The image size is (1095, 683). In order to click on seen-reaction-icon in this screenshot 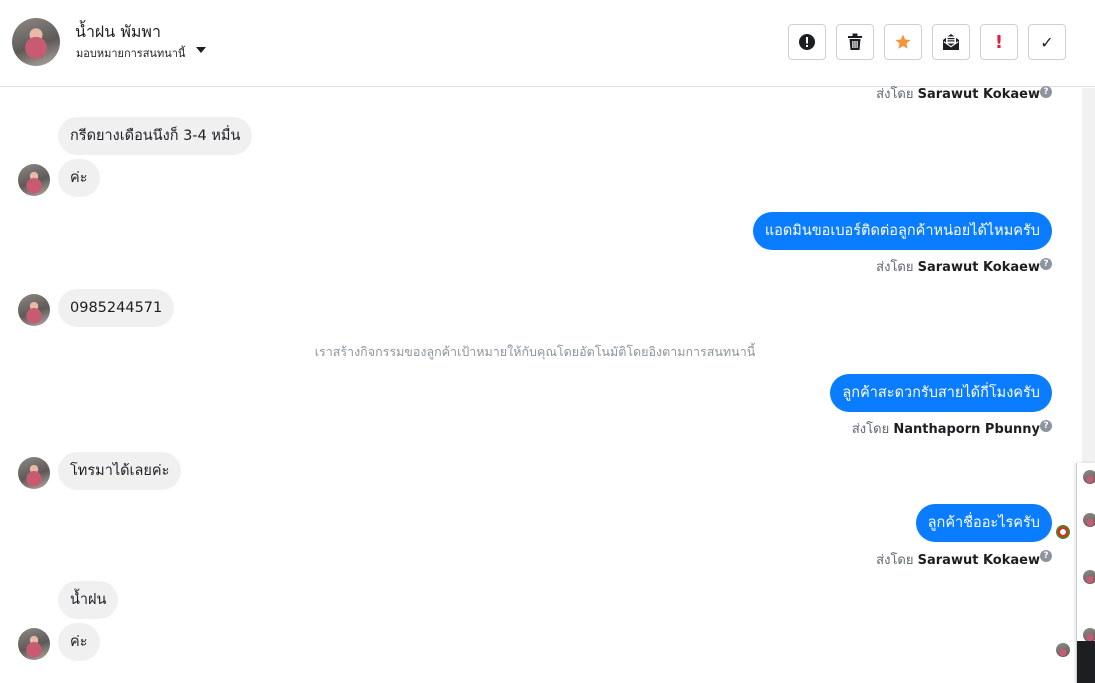, I will do `click(1063, 532)`.